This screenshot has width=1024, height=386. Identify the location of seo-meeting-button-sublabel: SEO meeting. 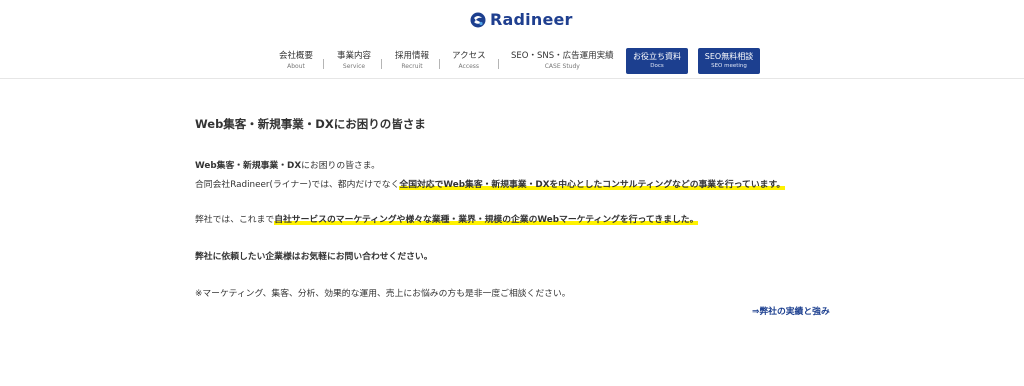
(729, 65).